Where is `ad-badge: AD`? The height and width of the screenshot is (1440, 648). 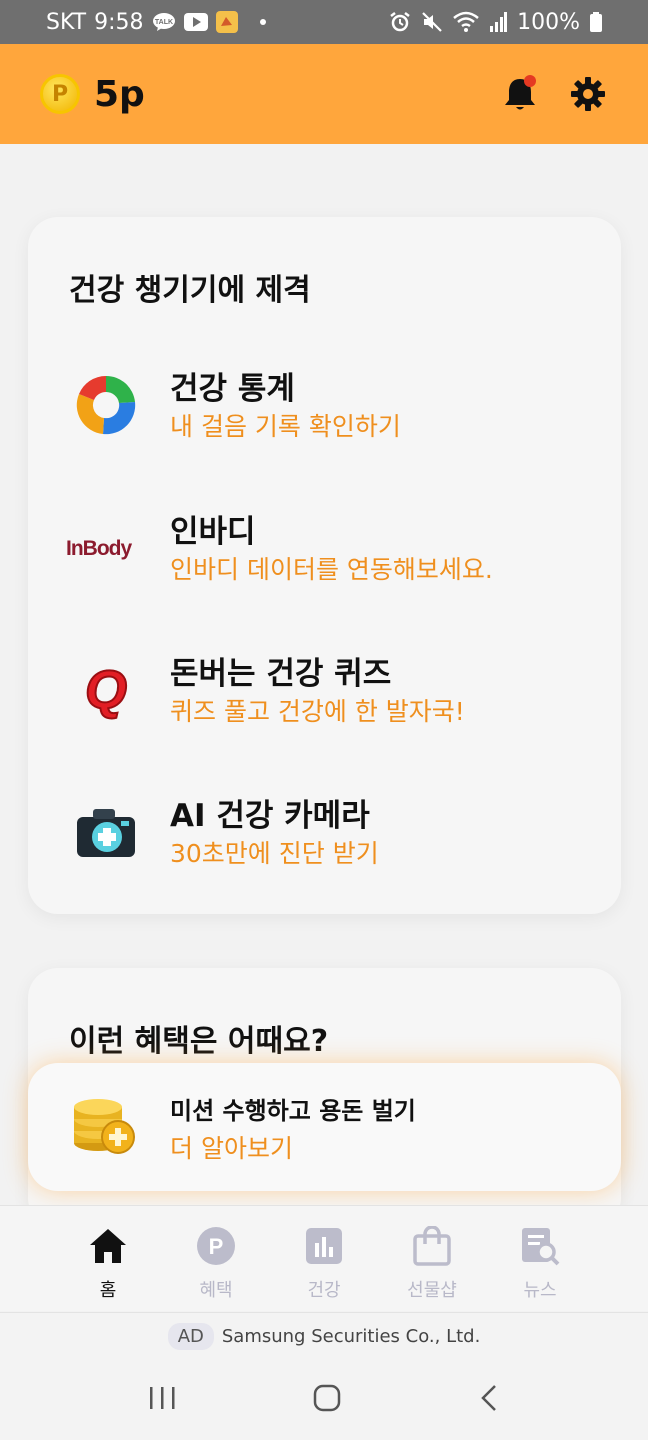
ad-badge: AD is located at coordinates (190, 1336).